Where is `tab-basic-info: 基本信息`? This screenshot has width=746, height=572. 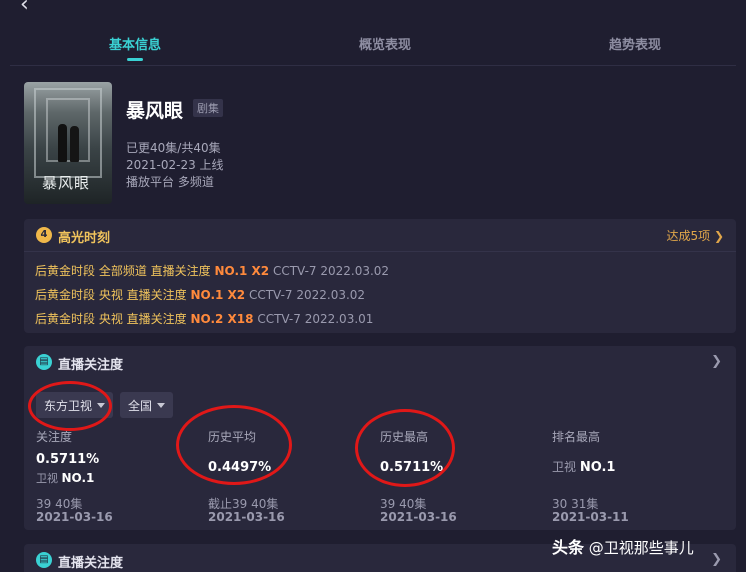 tab-basic-info: 基本信息 is located at coordinates (135, 43).